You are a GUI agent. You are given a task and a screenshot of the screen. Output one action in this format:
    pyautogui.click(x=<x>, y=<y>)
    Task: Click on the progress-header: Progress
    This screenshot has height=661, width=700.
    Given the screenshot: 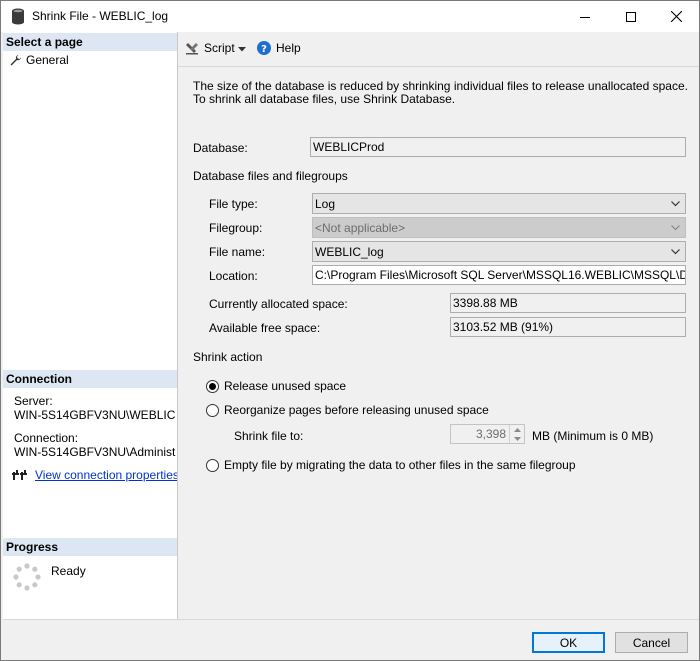 What is the action you would take?
    pyautogui.click(x=90, y=547)
    